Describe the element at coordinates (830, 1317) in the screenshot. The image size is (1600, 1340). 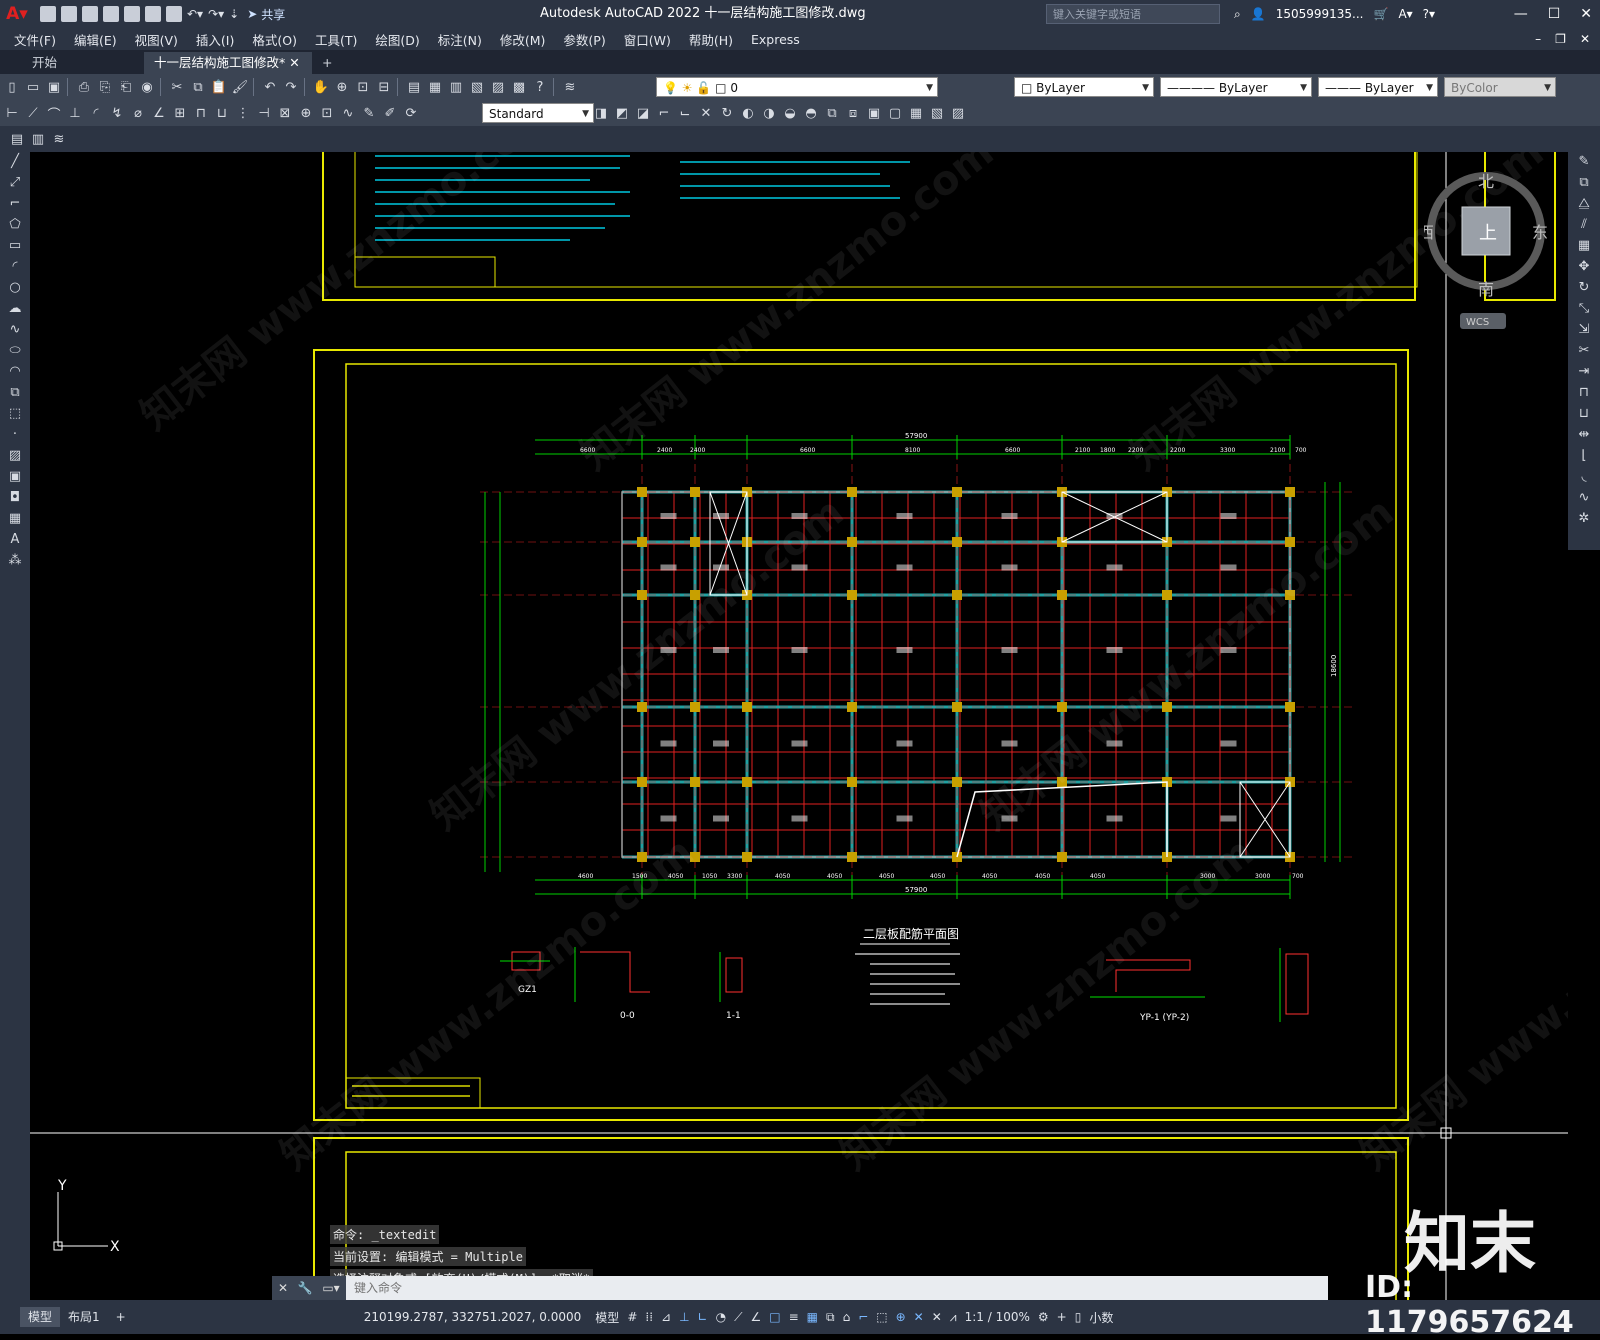
I see `selection-cycling-icon: ⧉` at that location.